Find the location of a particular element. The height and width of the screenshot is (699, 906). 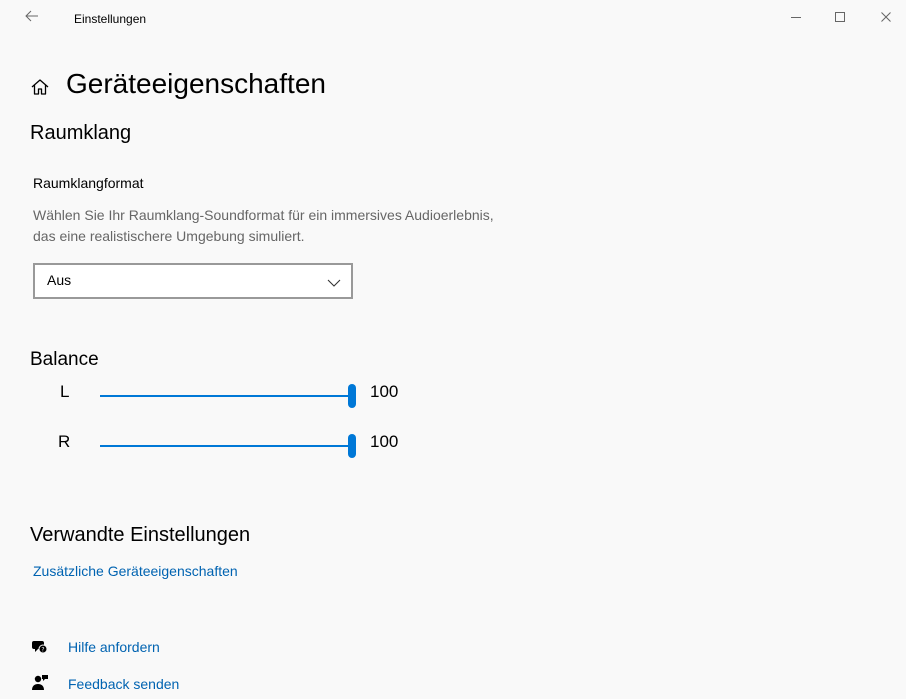

help-chat-icon: ? is located at coordinates (40, 647).